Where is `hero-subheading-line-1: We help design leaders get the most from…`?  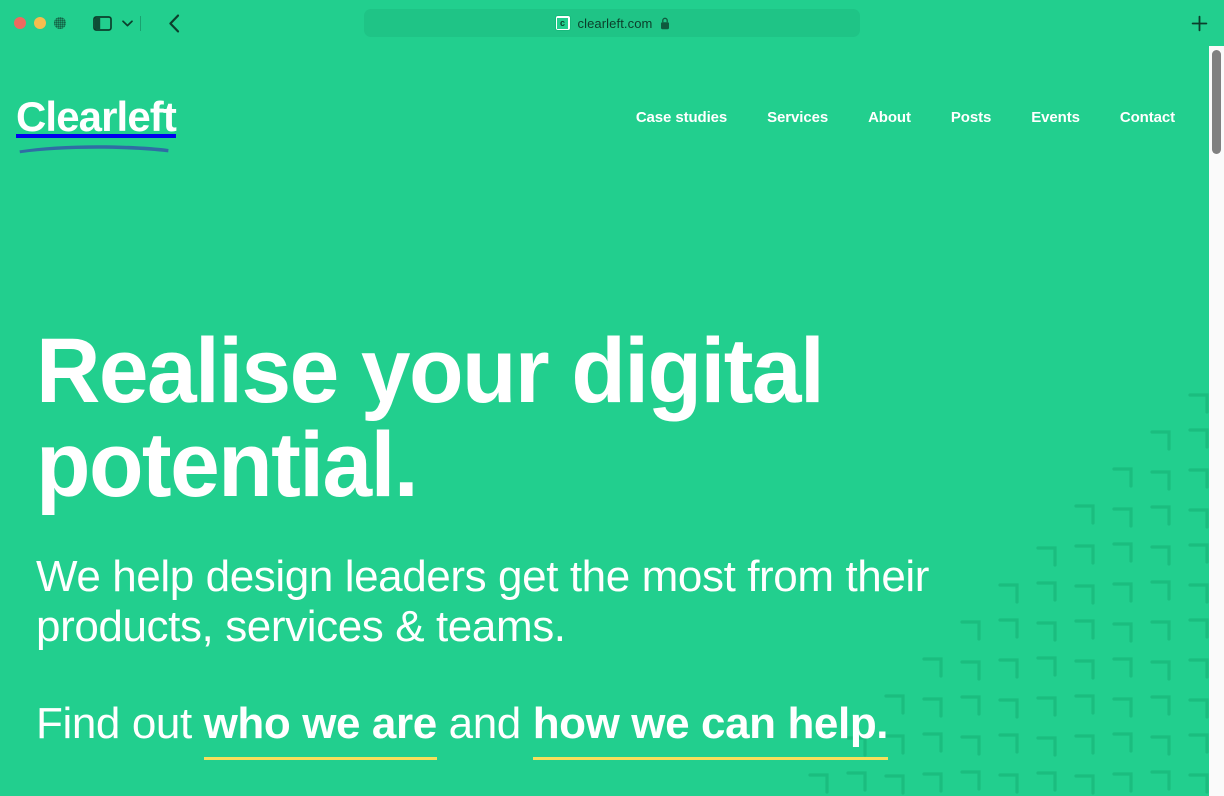
hero-subheading-line-1: We help design leaders get the most from… is located at coordinates (483, 576).